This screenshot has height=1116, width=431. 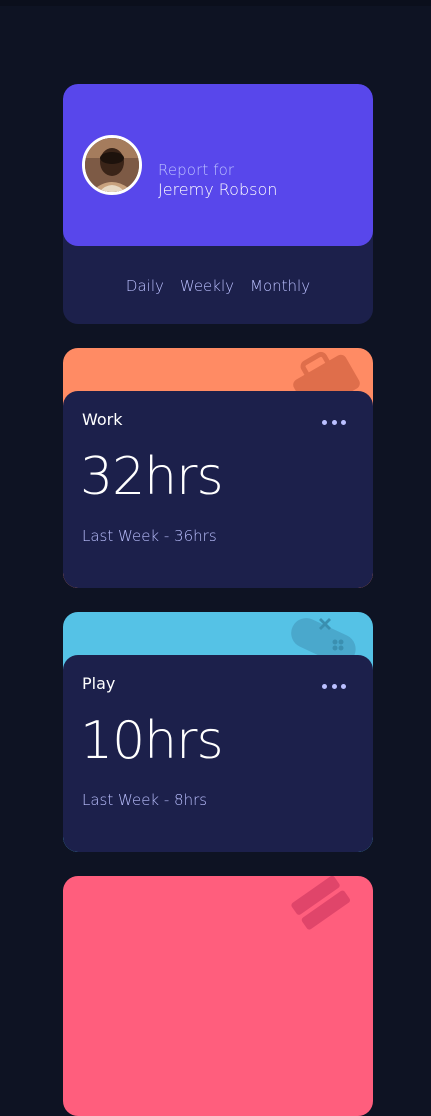 I want to click on tab-weekly: Weekly, so click(x=207, y=286).